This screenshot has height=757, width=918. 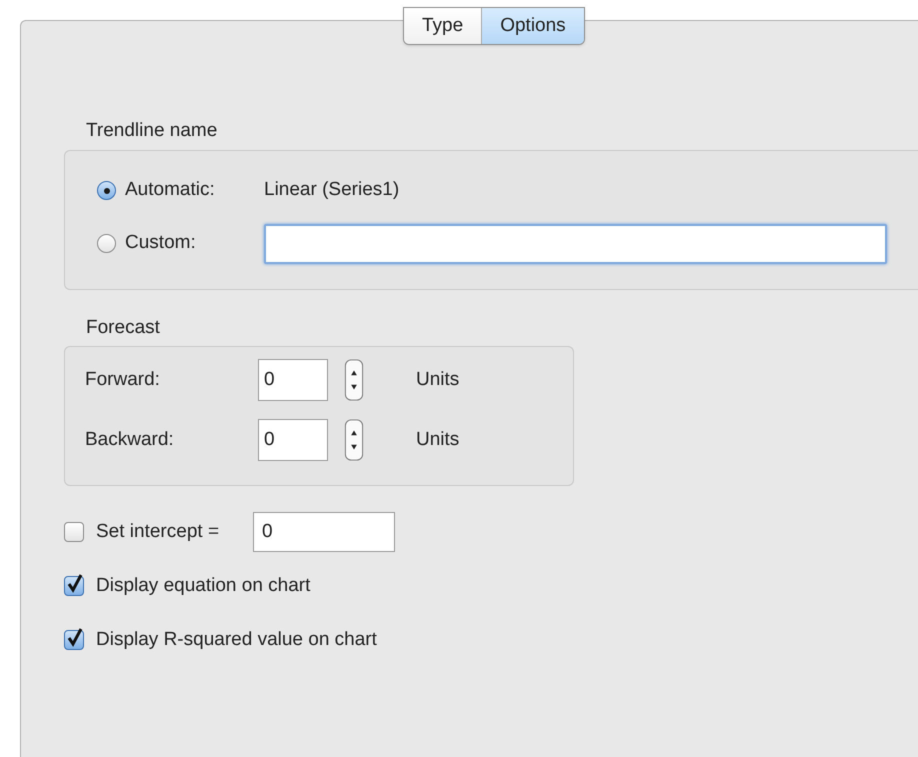 I want to click on group-title: Forecast, so click(x=123, y=328).